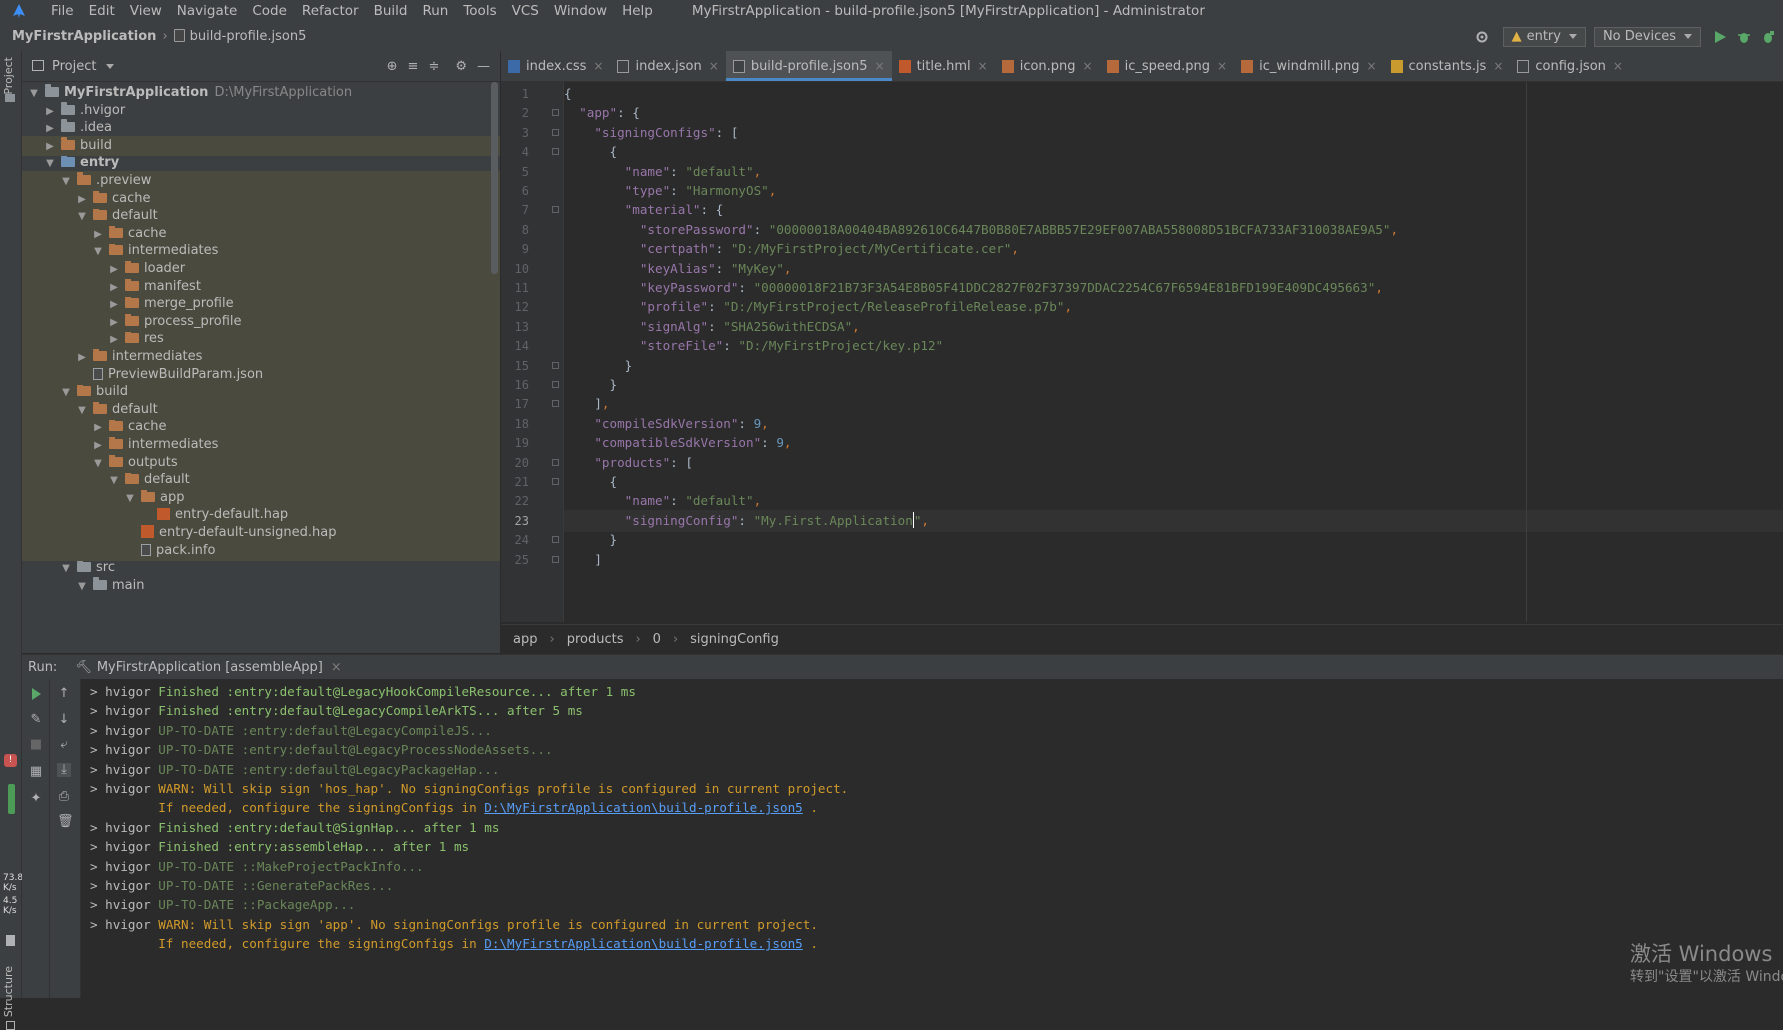 The image size is (1783, 1030). I want to click on tree-item: ▼ src, so click(261, 568).